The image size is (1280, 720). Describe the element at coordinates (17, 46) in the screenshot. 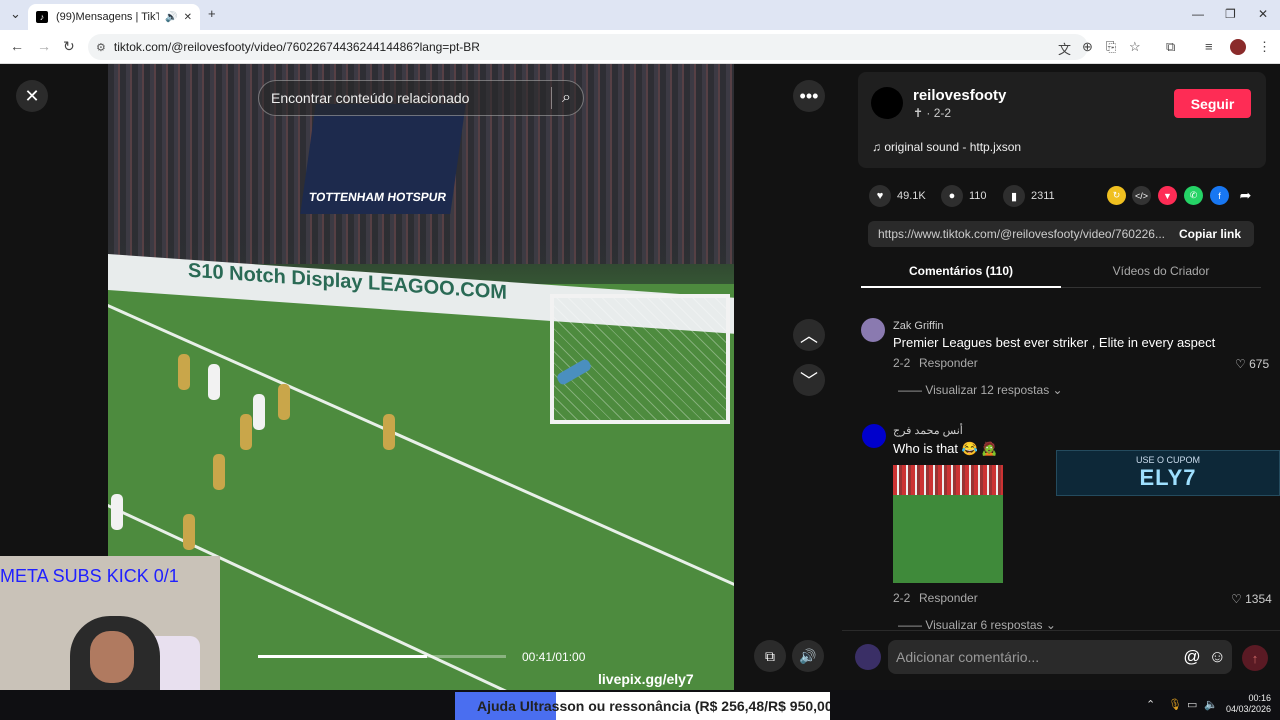

I see `back-icon: ←` at that location.